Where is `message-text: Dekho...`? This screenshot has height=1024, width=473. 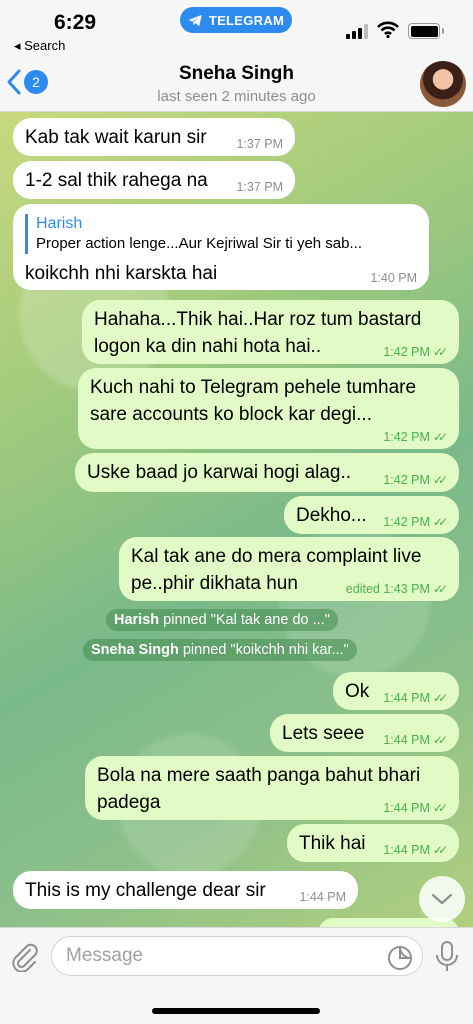 message-text: Dekho... is located at coordinates (331, 515).